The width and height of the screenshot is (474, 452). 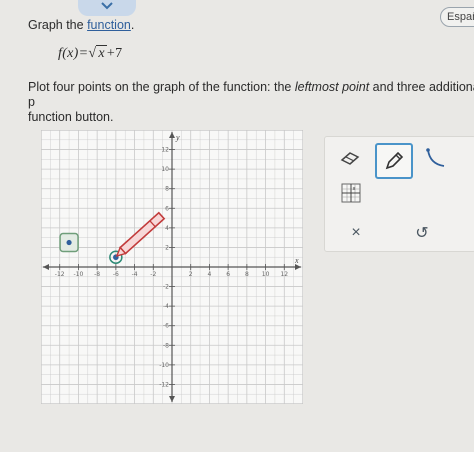 What do you see at coordinates (69, 242) in the screenshot?
I see `point-tool-icon` at bounding box center [69, 242].